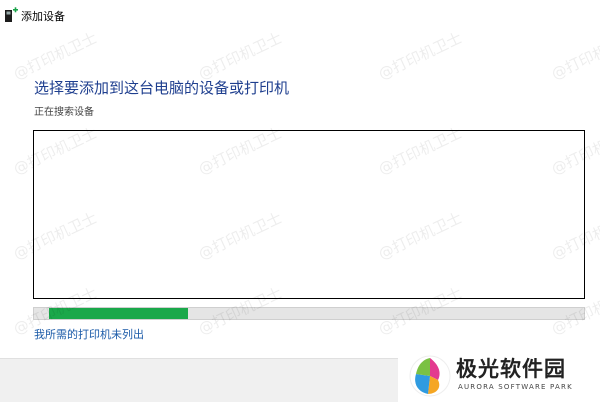  I want to click on search-progress-bar, so click(309, 313).